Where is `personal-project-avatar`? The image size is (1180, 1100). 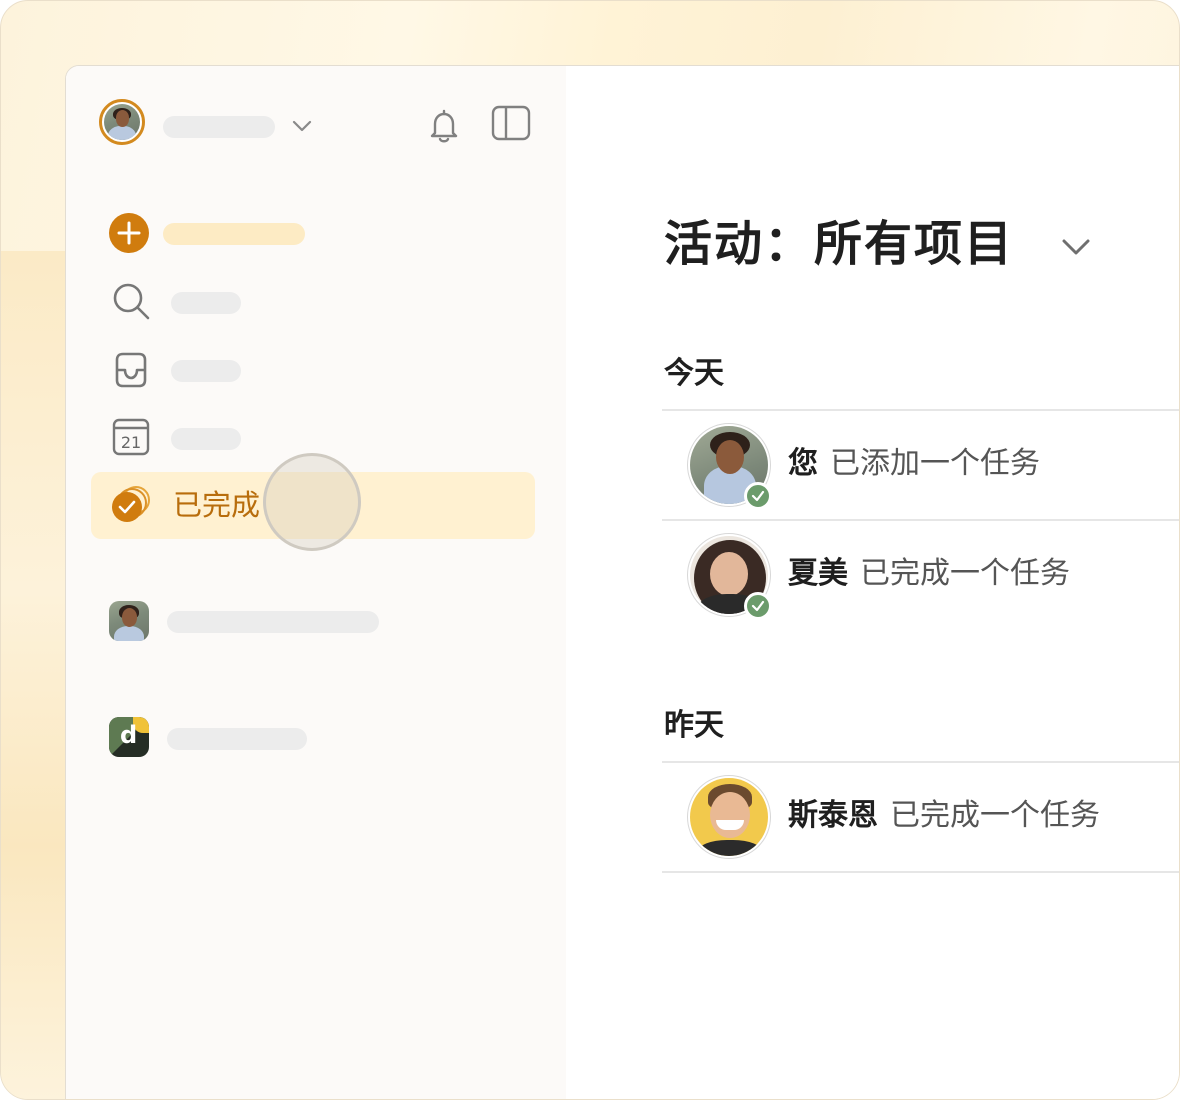 personal-project-avatar is located at coordinates (129, 621).